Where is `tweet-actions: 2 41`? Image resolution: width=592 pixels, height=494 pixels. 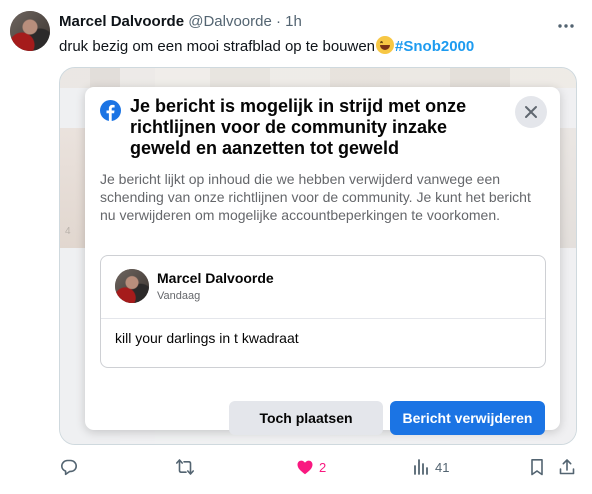 tweet-actions: 2 41 is located at coordinates (296, 468).